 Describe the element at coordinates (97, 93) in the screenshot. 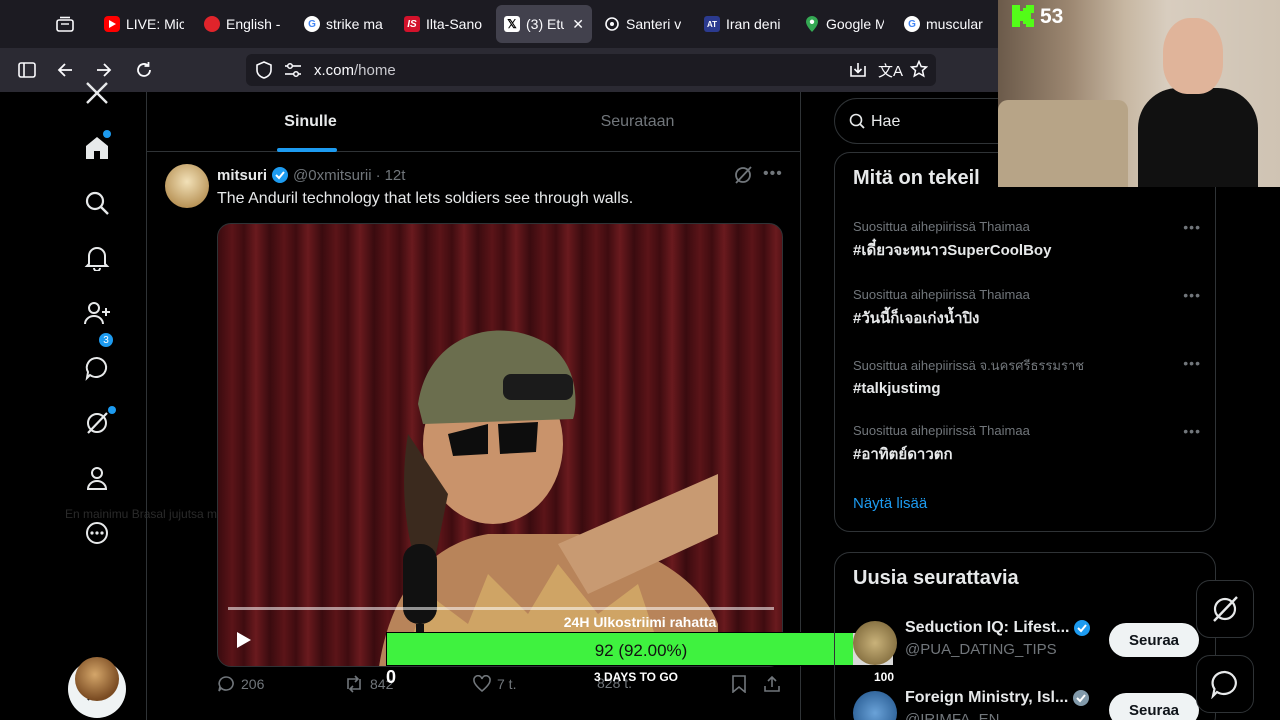

I see `x-logo-icon` at that location.